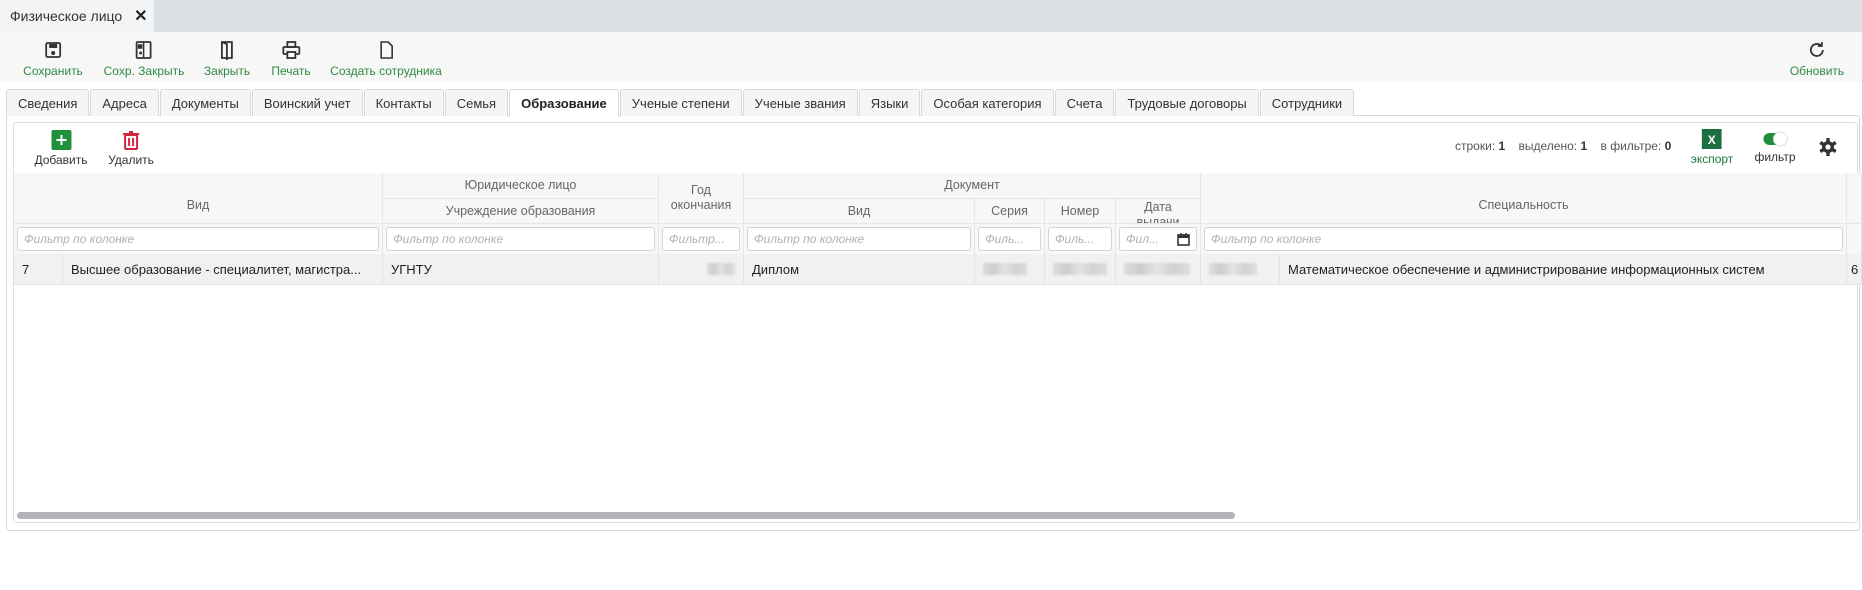  I want to click on svg-text: X, so click(1712, 140).